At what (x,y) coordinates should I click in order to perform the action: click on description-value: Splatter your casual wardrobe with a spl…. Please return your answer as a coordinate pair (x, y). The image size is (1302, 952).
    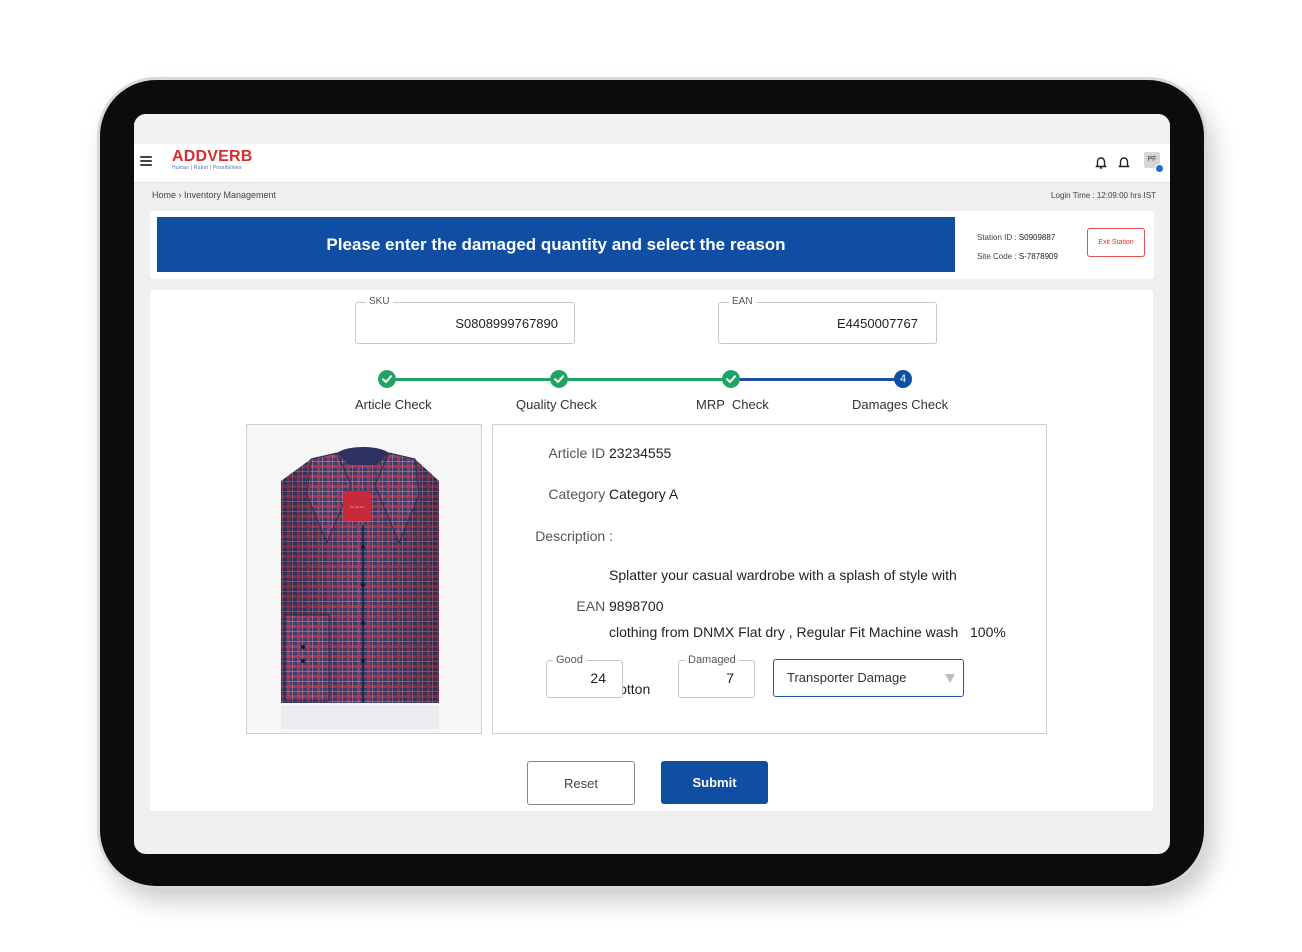
    Looking at the image, I should click on (807, 632).